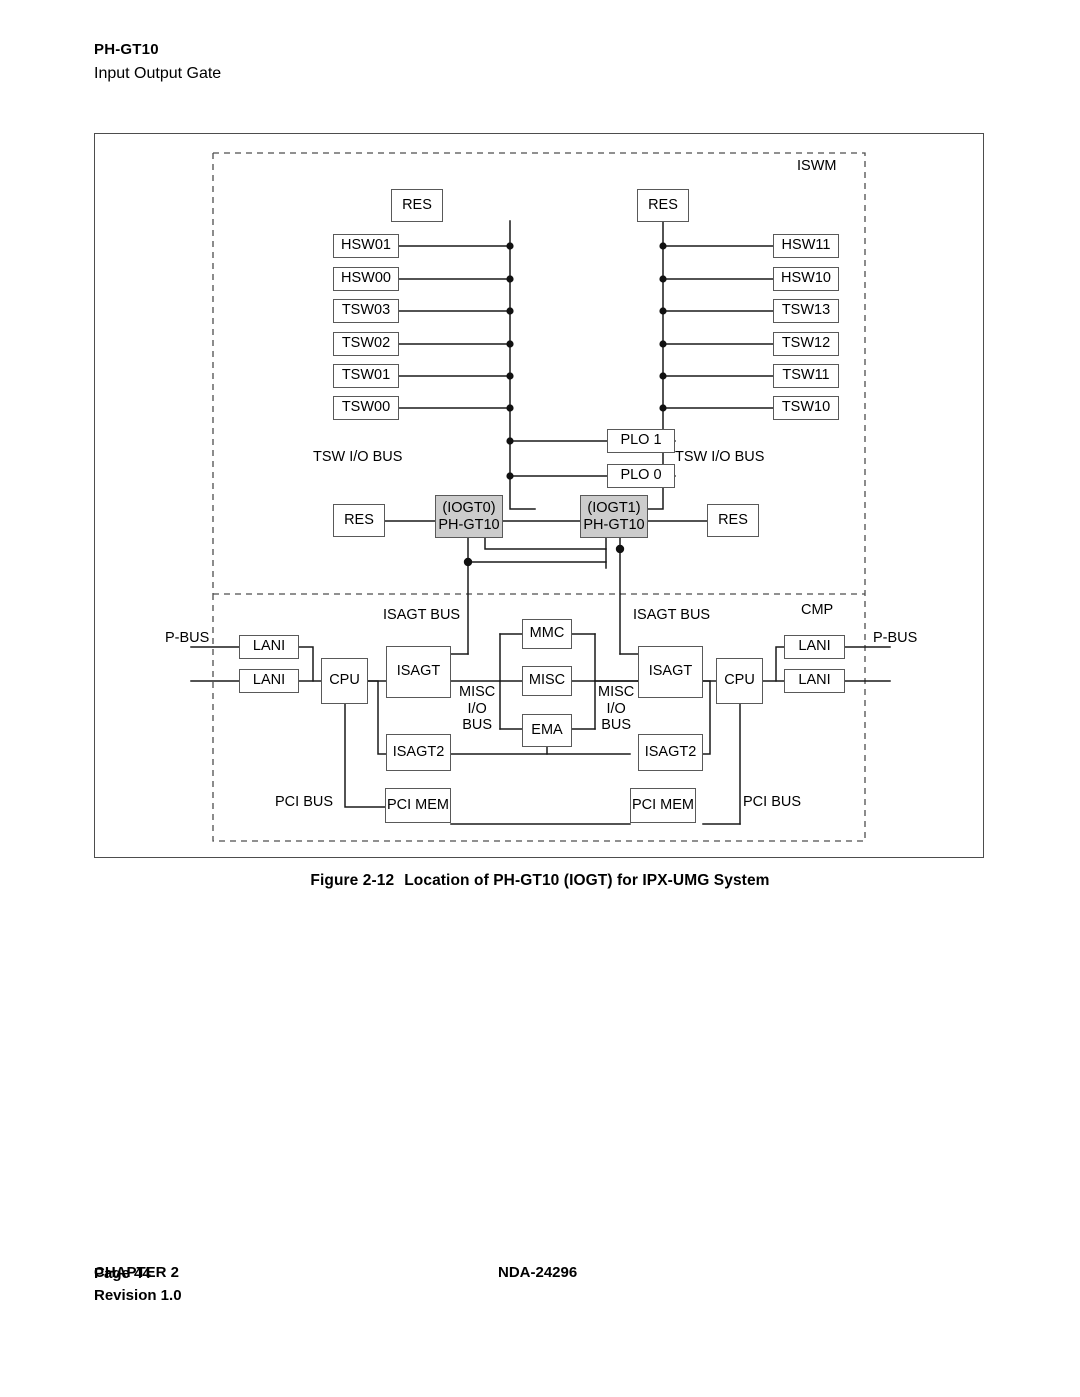 This screenshot has height=1397, width=1080. Describe the element at coordinates (352, 880) in the screenshot. I see `figure-caption-number: Figure 2-12` at that location.